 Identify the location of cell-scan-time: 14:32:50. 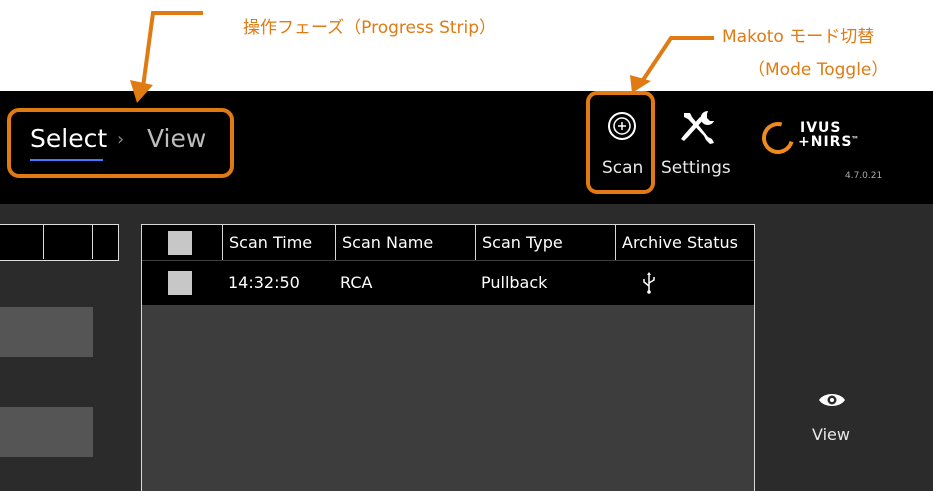
(264, 282).